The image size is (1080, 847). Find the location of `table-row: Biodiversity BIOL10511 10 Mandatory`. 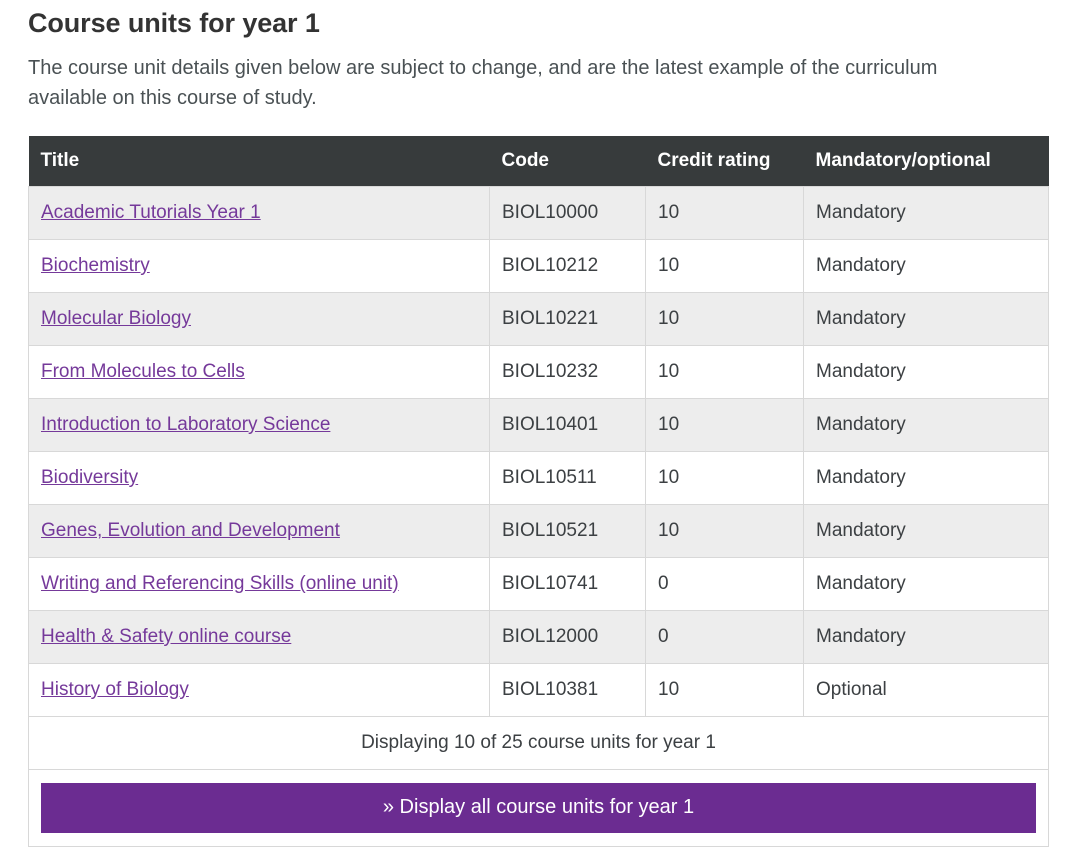

table-row: Biodiversity BIOL10511 10 Mandatory is located at coordinates (538, 478).